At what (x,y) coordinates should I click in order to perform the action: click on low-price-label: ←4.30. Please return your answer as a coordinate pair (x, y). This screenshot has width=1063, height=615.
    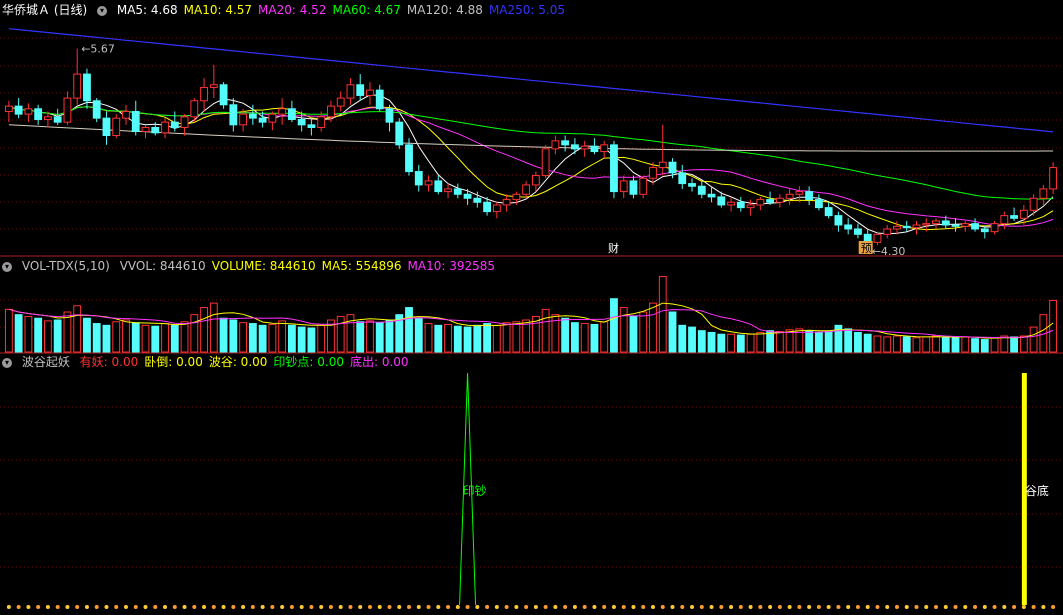
    Looking at the image, I should click on (889, 251).